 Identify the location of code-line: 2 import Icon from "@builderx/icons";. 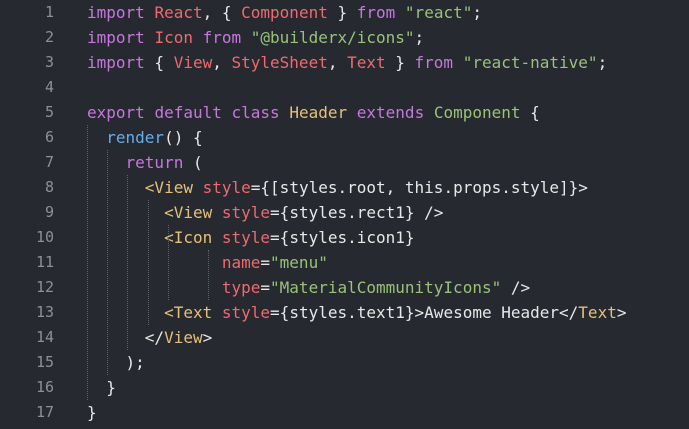
(344, 37).